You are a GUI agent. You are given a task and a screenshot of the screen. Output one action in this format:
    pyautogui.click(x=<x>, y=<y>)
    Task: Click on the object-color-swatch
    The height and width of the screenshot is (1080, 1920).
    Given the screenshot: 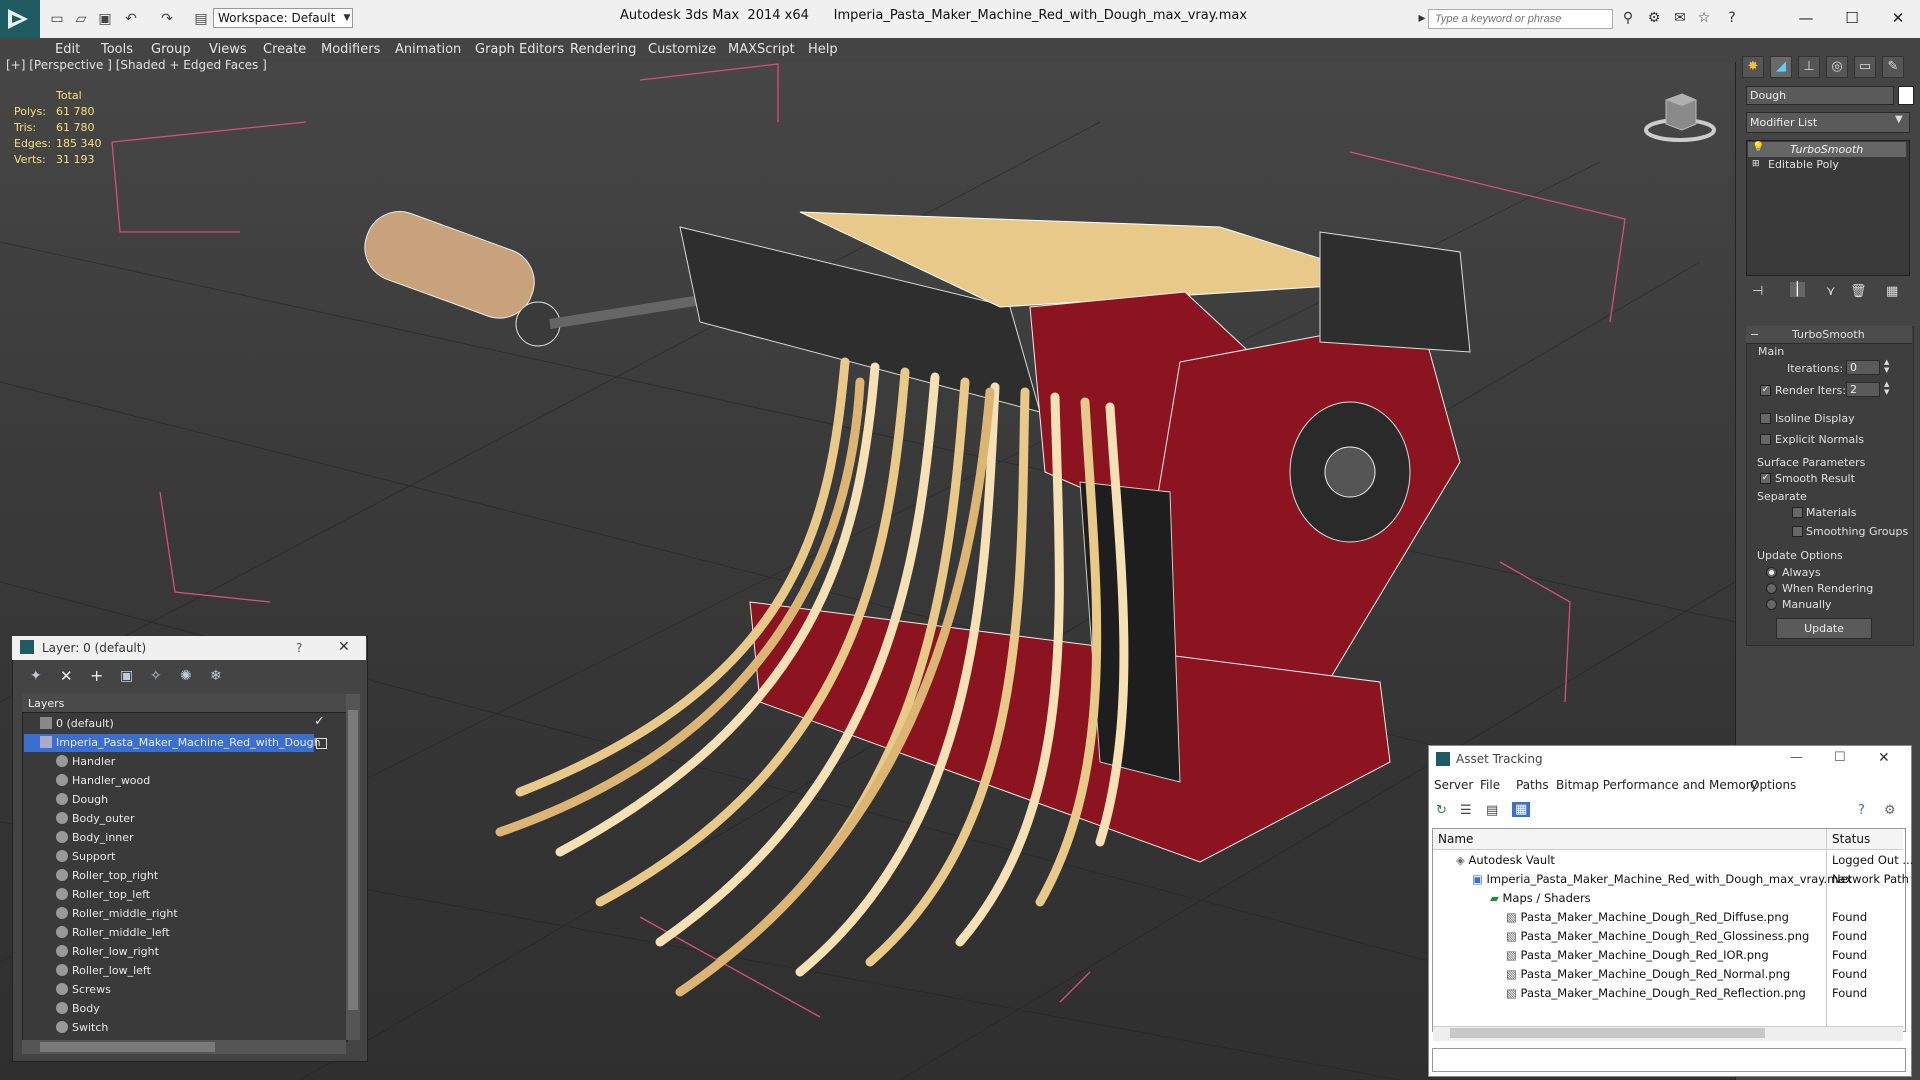 What is the action you would take?
    pyautogui.click(x=1906, y=95)
    